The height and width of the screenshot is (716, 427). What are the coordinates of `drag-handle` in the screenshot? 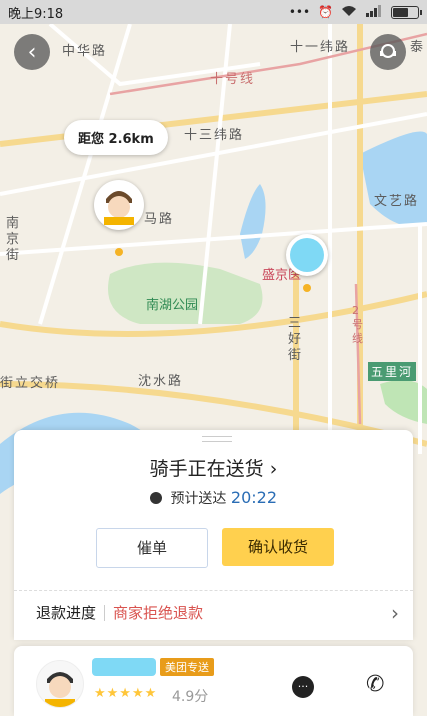 It's located at (217, 439).